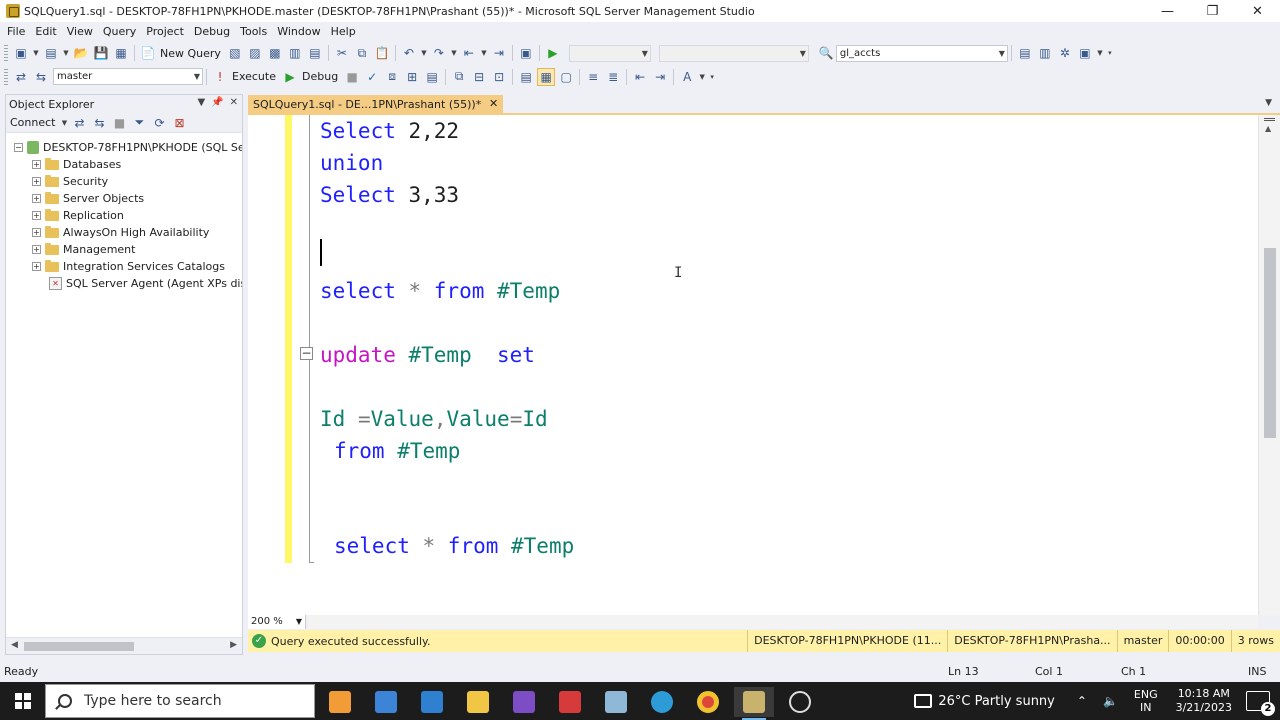  I want to click on add-item-icon: ▤, so click(51, 53).